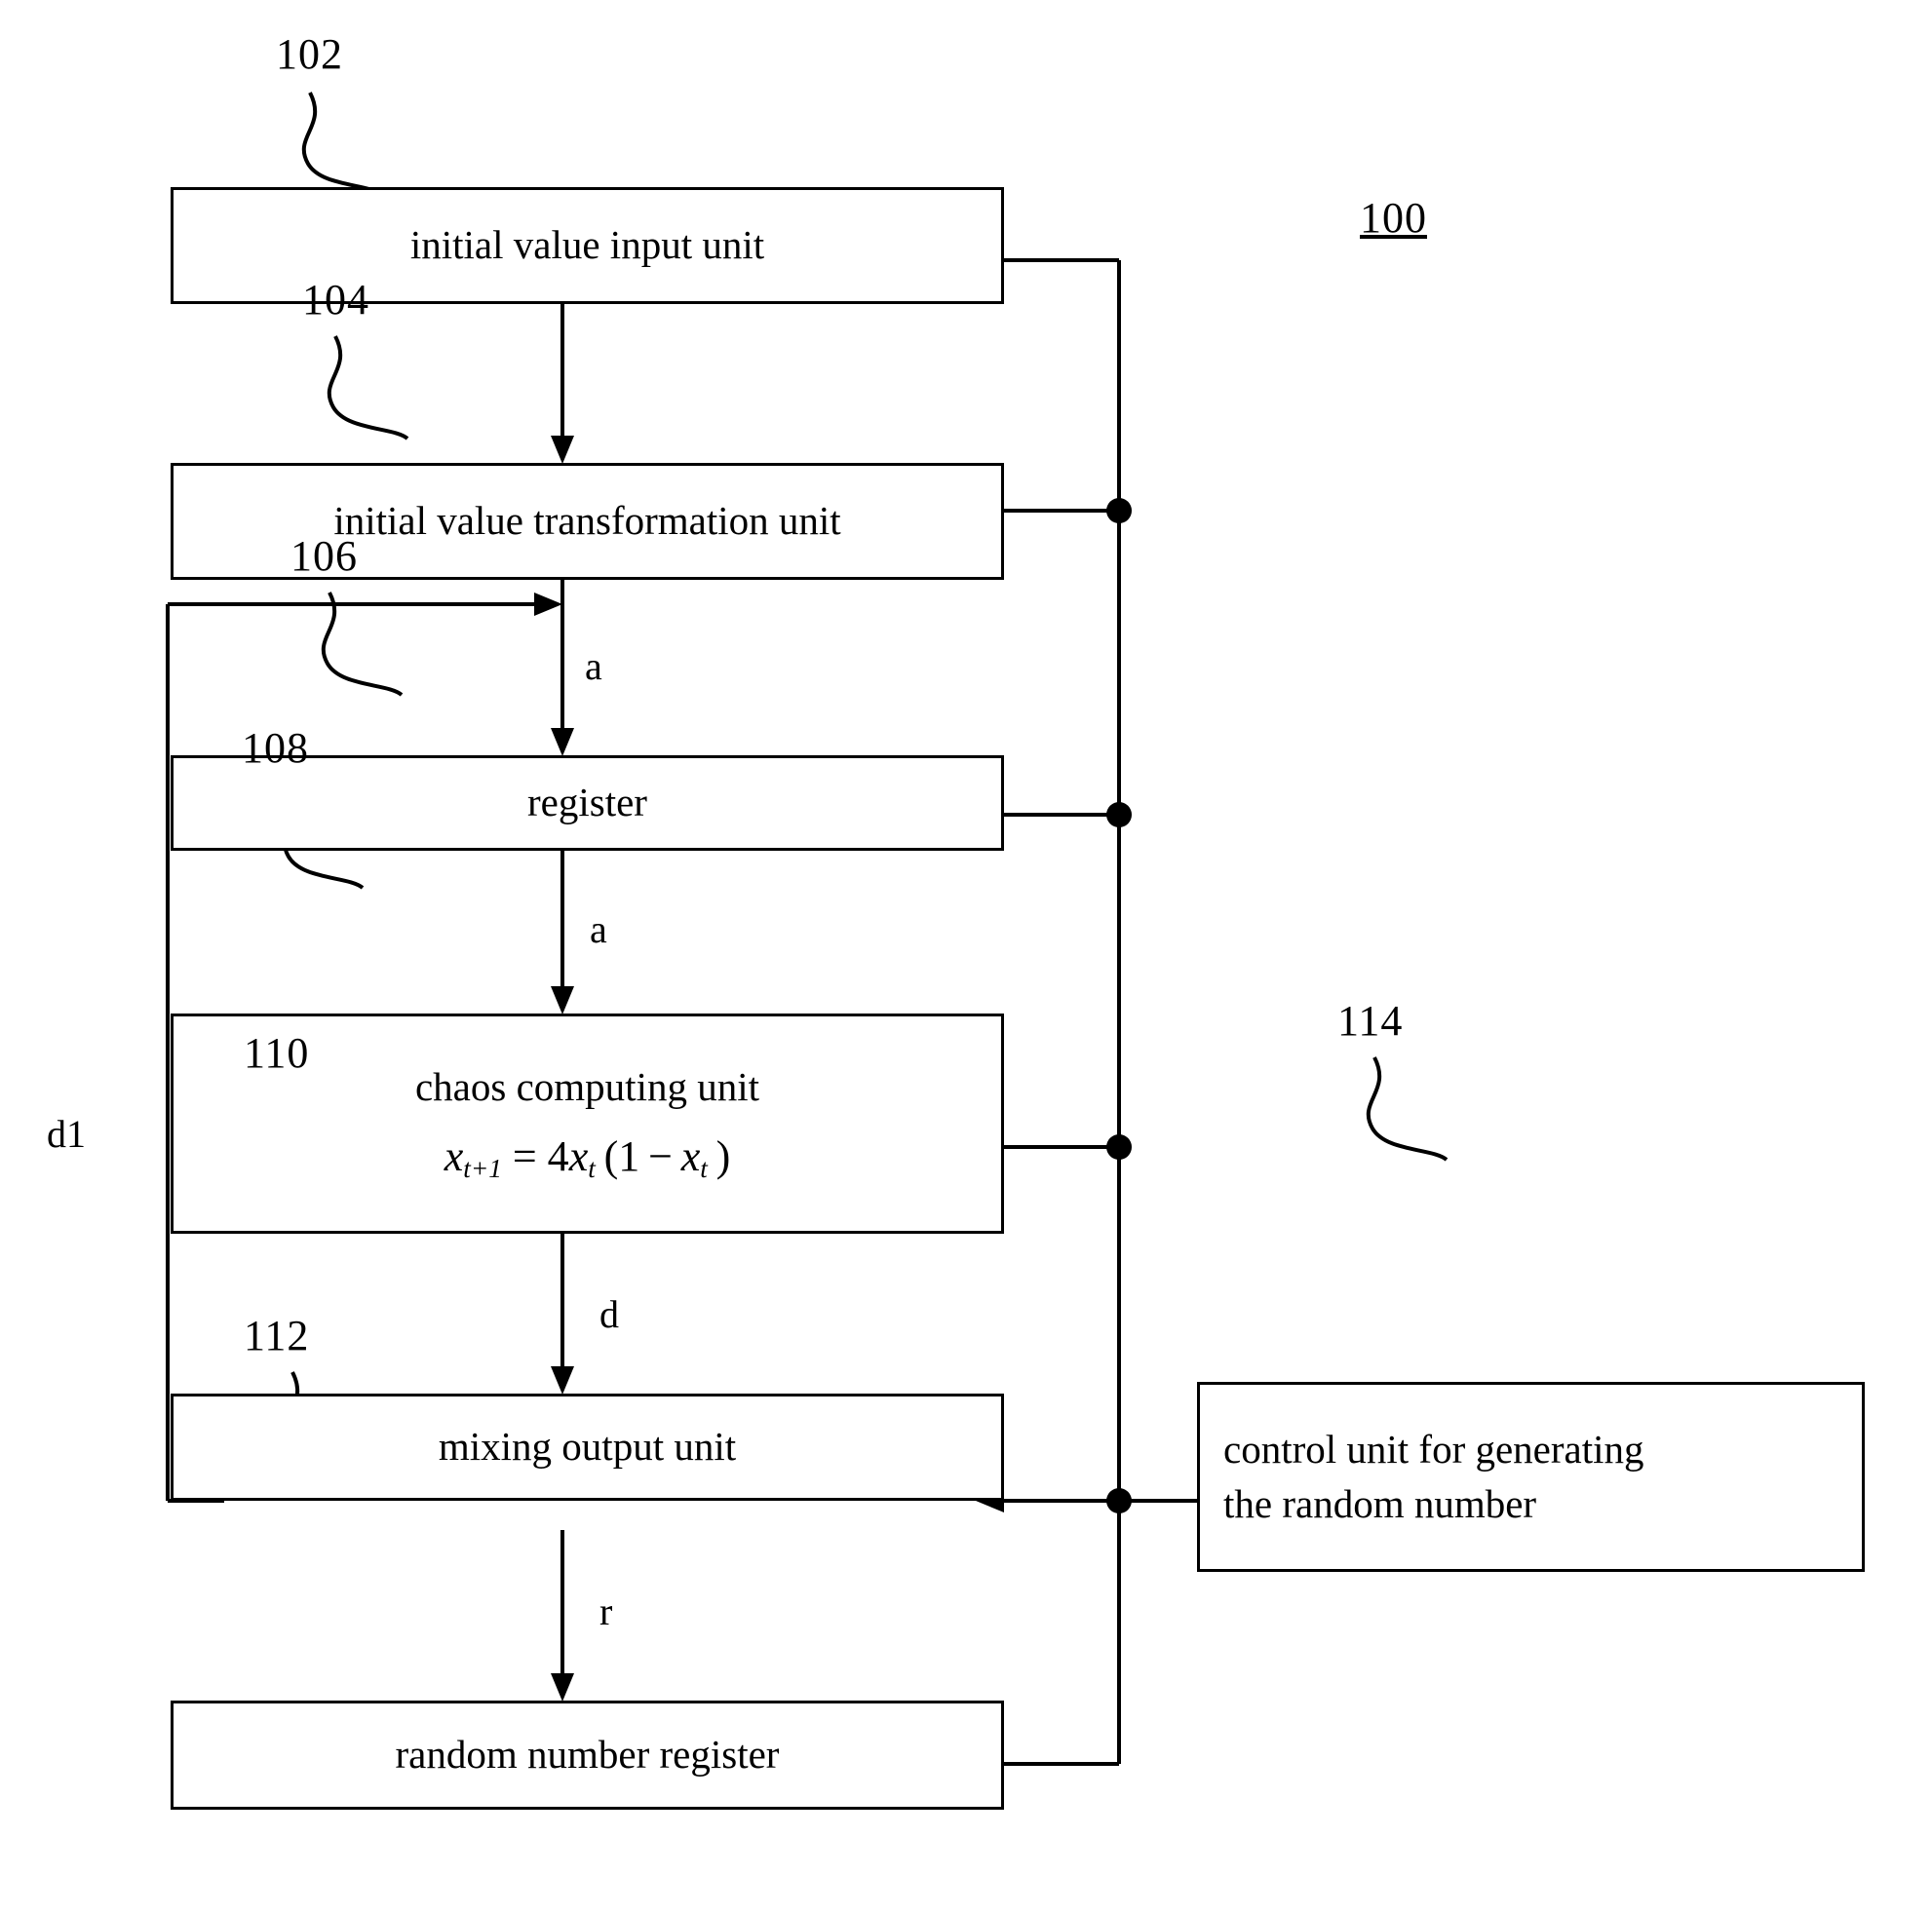  Describe the element at coordinates (606, 1611) in the screenshot. I see `signal-label-r-mixing-to-register: r` at that location.